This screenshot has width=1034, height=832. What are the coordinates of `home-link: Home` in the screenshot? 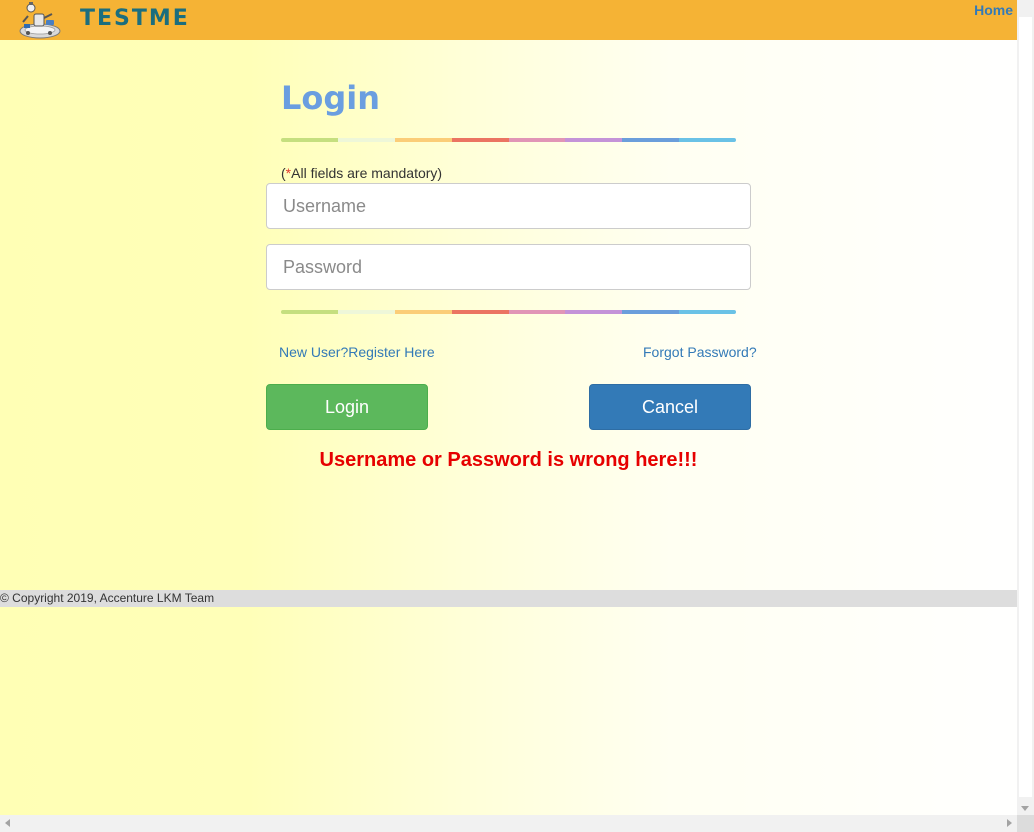 It's located at (993, 10).